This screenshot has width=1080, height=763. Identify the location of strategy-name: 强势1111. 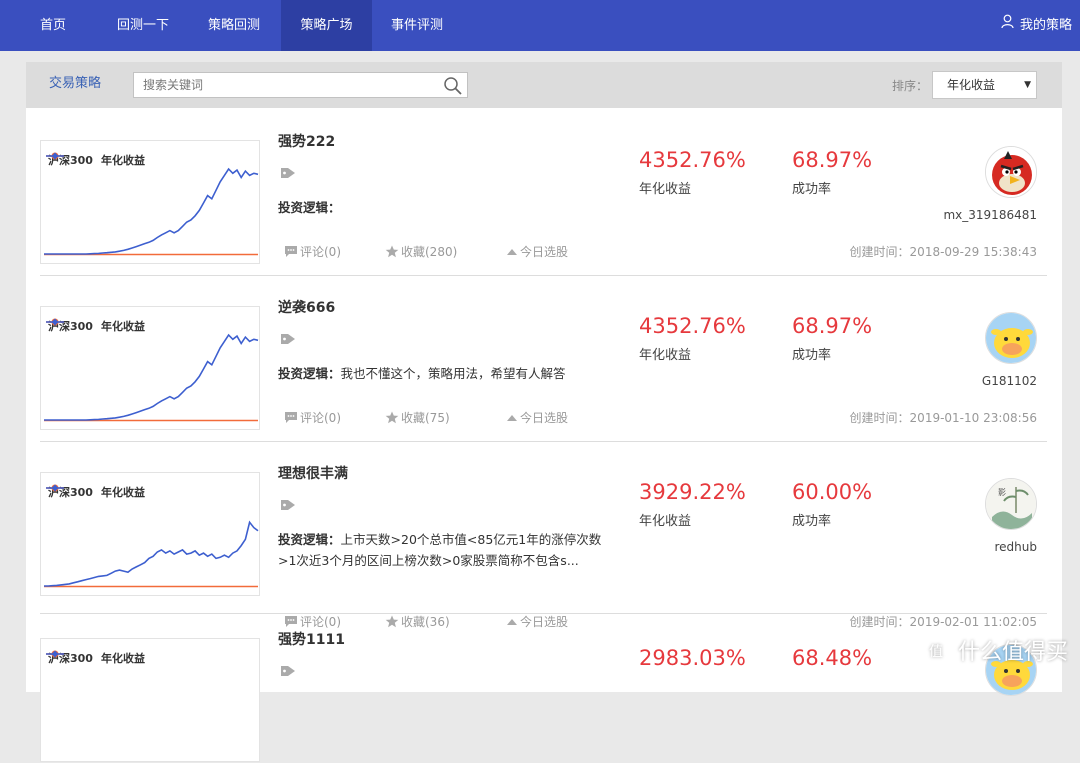
(311, 639).